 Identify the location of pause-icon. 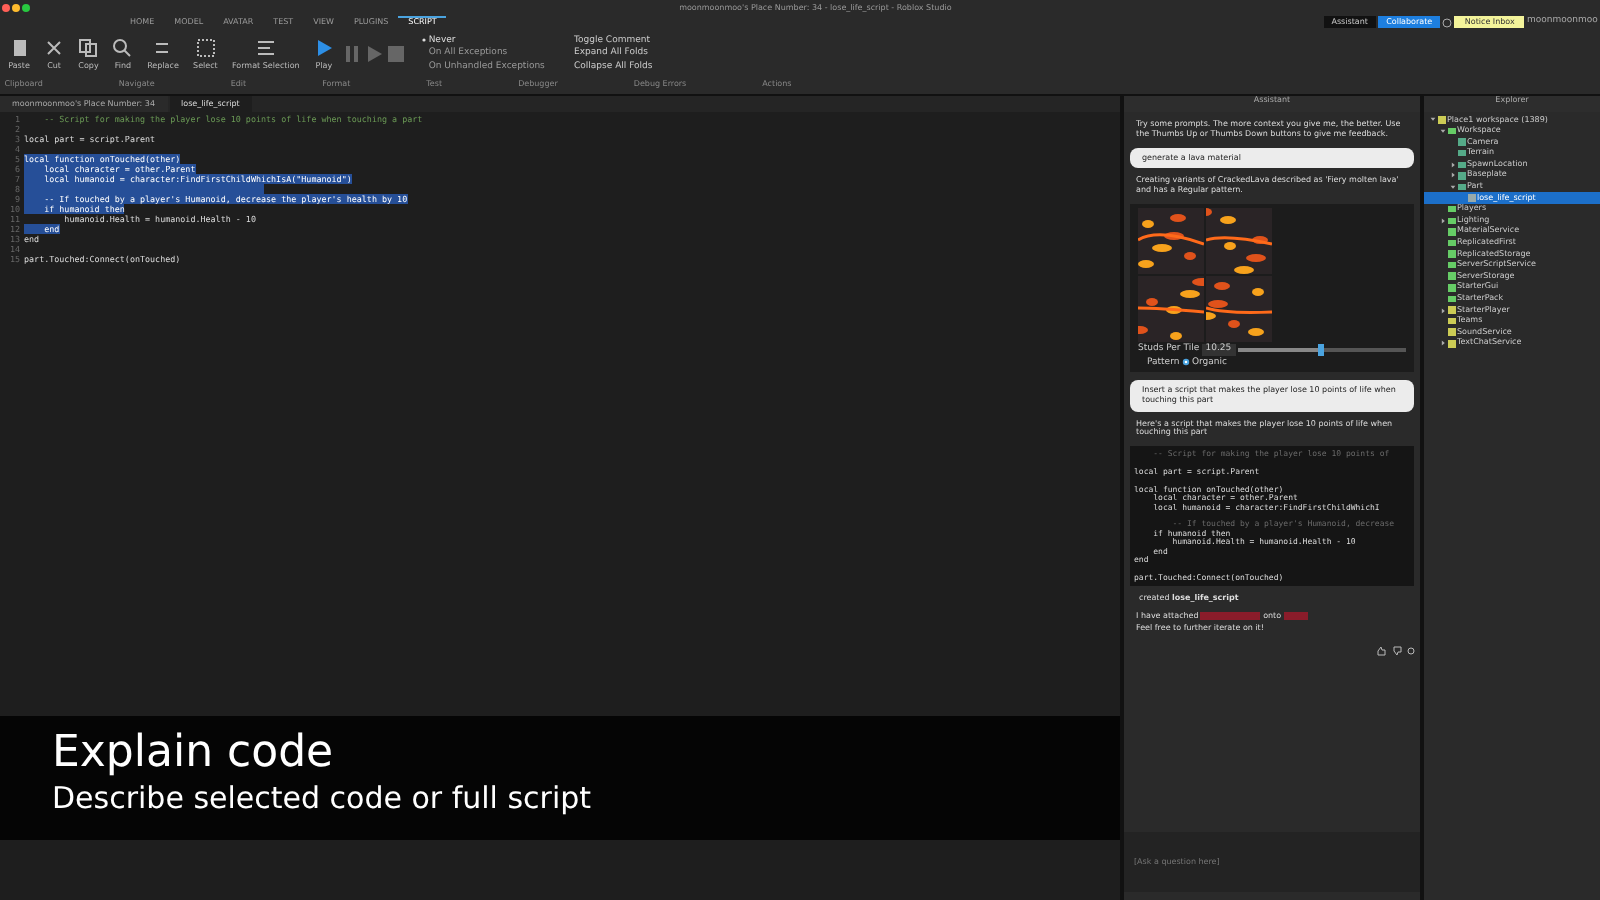
(352, 54).